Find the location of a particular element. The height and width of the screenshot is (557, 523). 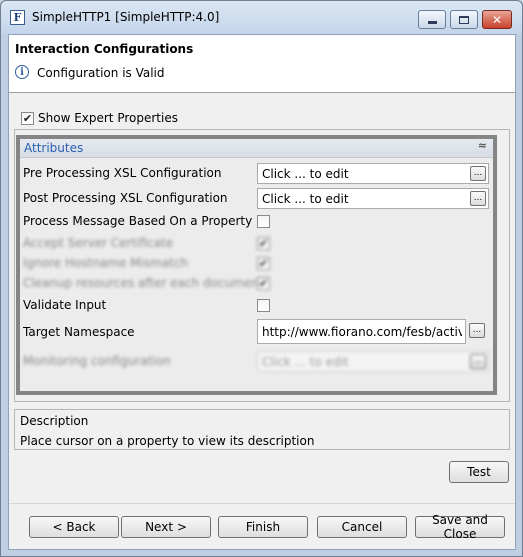

footer-divider is located at coordinates (262, 503).